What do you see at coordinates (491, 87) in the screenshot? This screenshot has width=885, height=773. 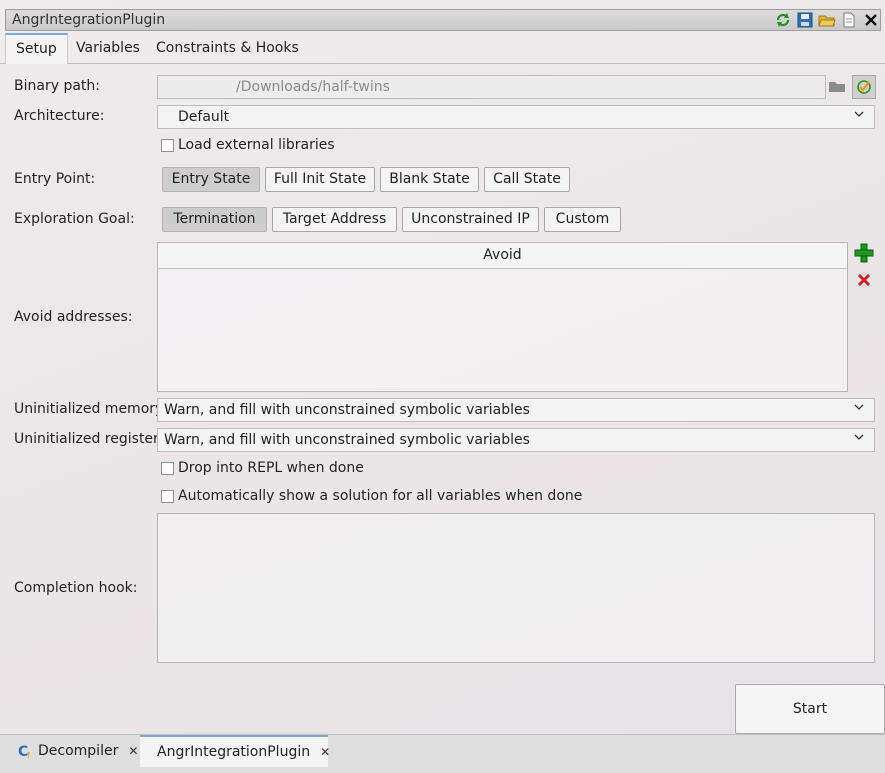 I see `binary-path-field: /Downloads/half-twins` at bounding box center [491, 87].